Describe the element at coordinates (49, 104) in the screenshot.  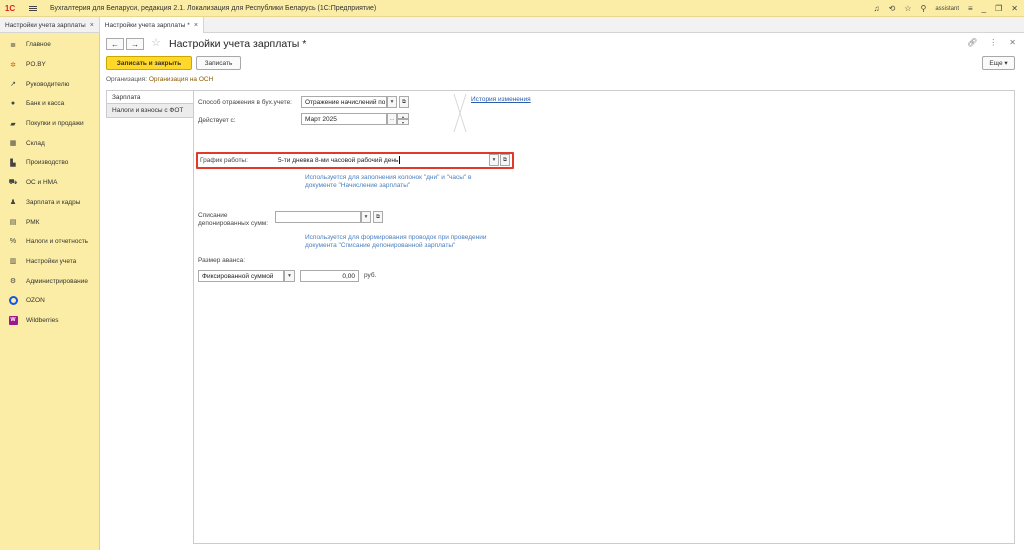
I see `sidebar-item-bank: ● Банк и касса` at that location.